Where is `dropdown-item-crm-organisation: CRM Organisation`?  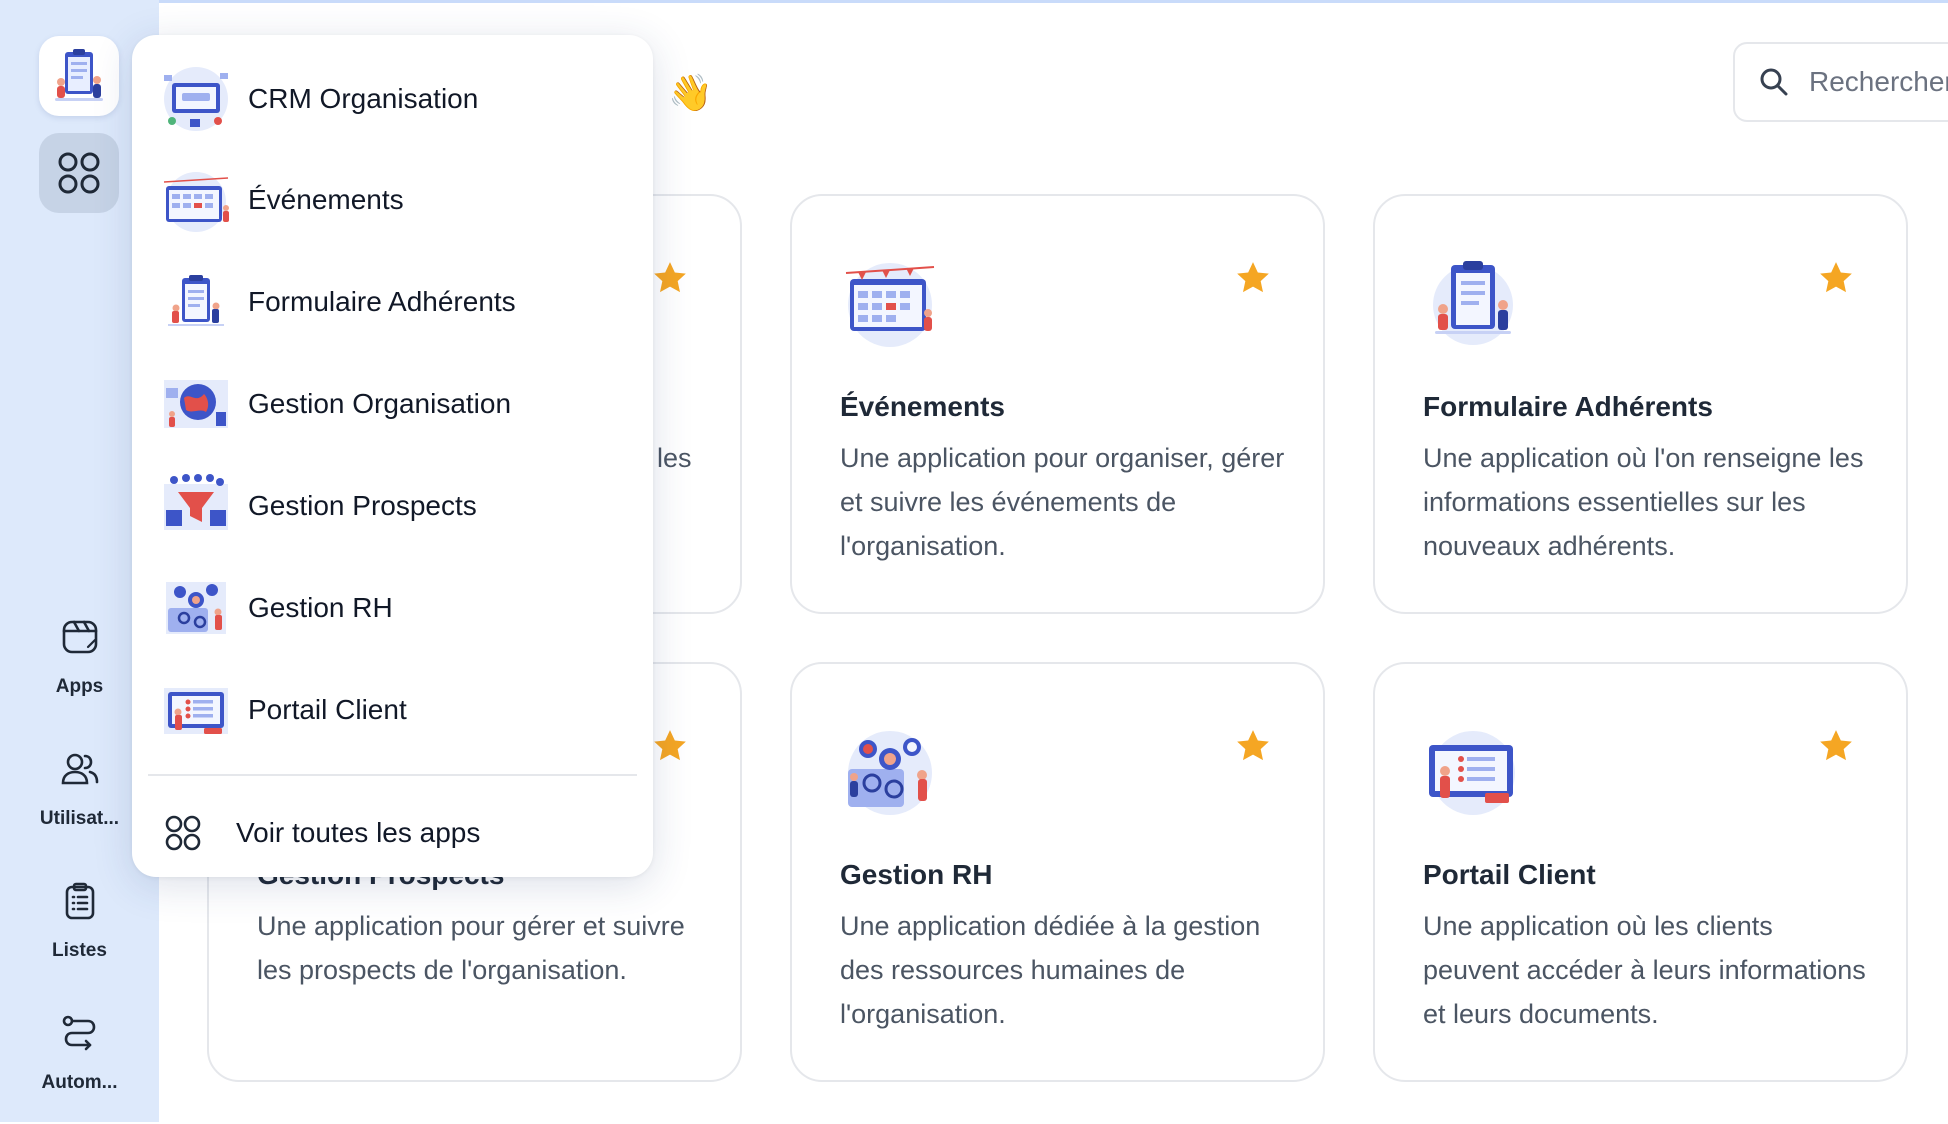
dropdown-item-crm-organisation: CRM Organisation is located at coordinates (395, 99).